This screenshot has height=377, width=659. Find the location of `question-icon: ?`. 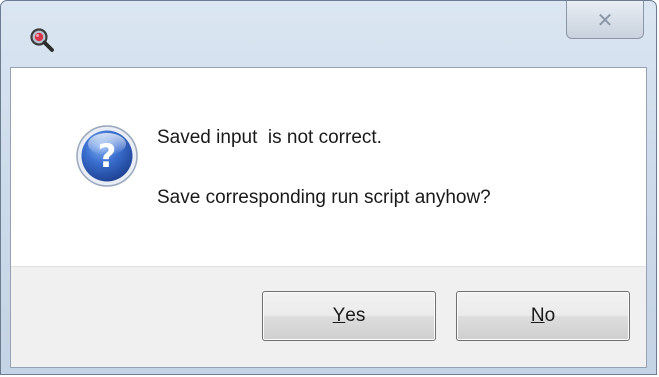

question-icon: ? is located at coordinates (107, 156).